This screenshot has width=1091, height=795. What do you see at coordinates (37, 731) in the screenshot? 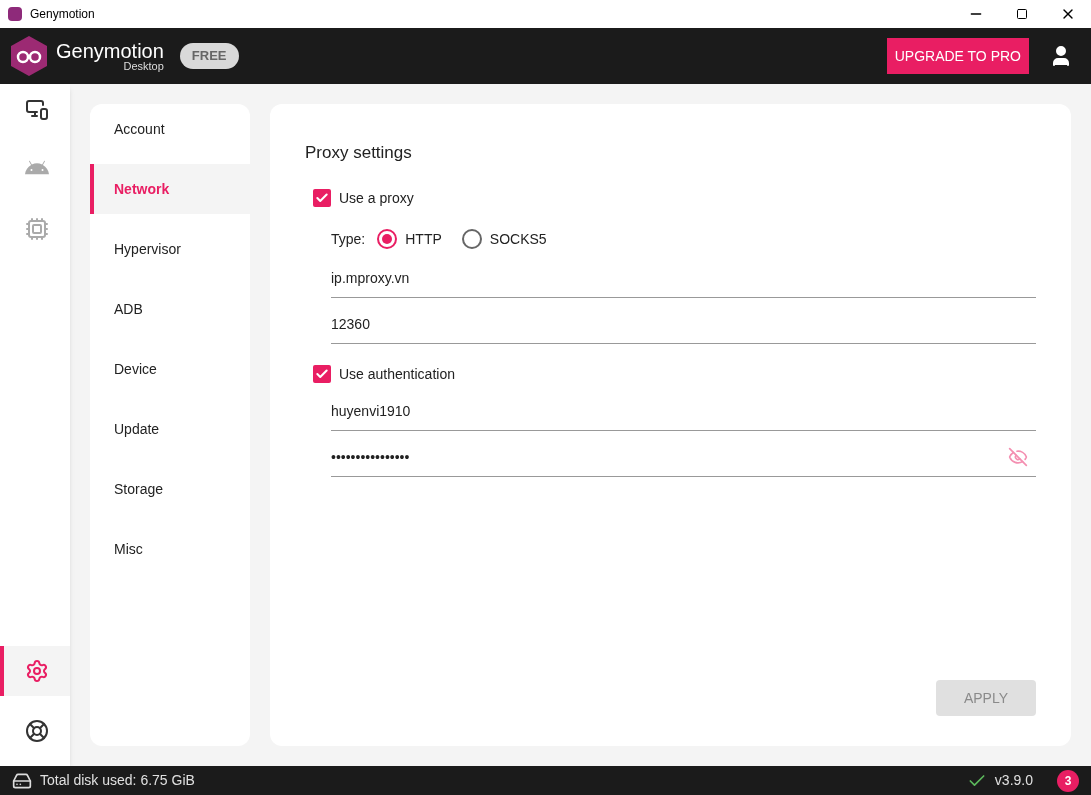
I see `lifebuoy-icon` at bounding box center [37, 731].